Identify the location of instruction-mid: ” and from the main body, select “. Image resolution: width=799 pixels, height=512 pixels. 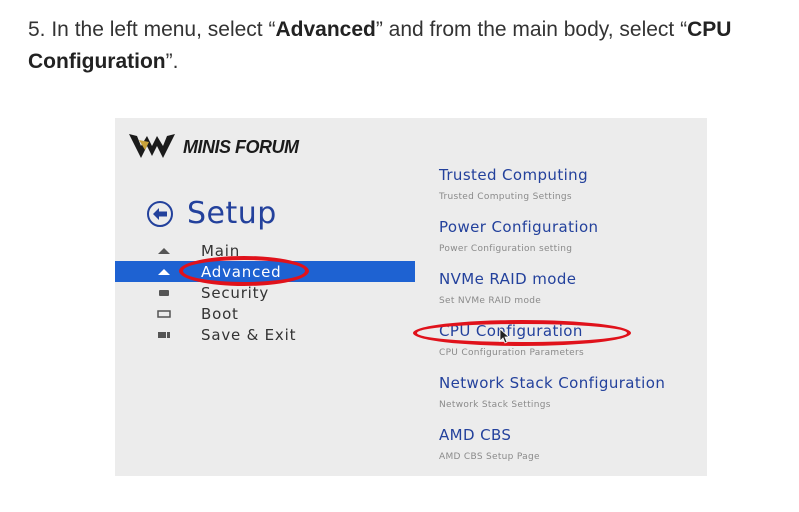
(531, 29).